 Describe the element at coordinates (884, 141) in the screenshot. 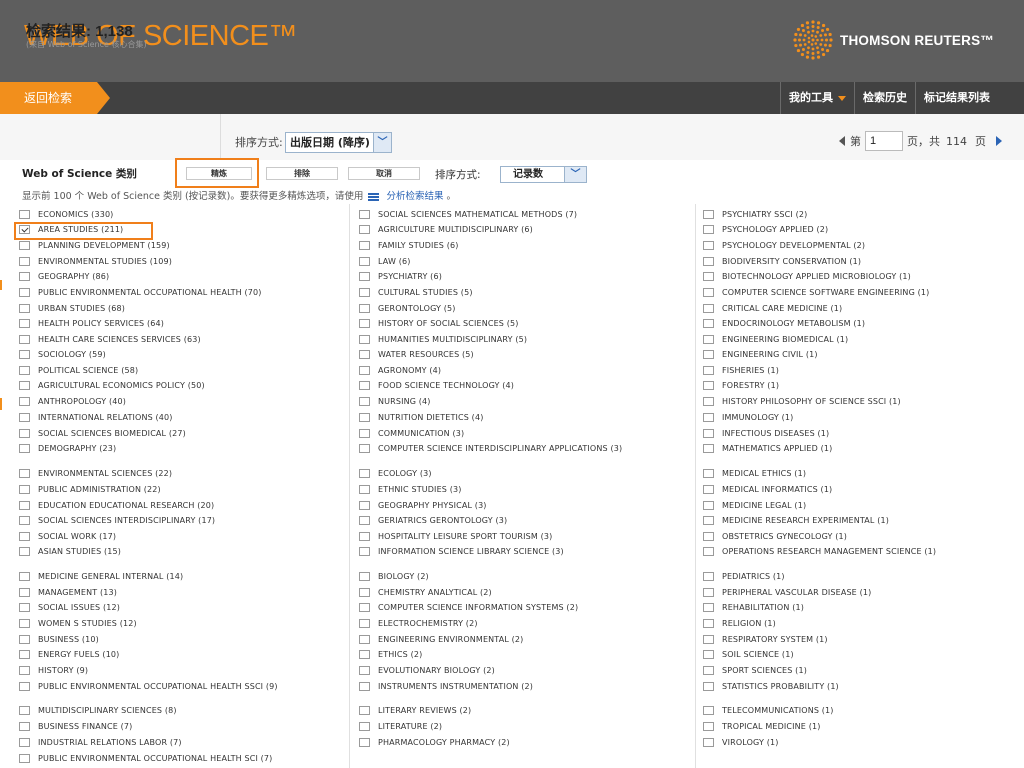

I see `page-number-input` at that location.